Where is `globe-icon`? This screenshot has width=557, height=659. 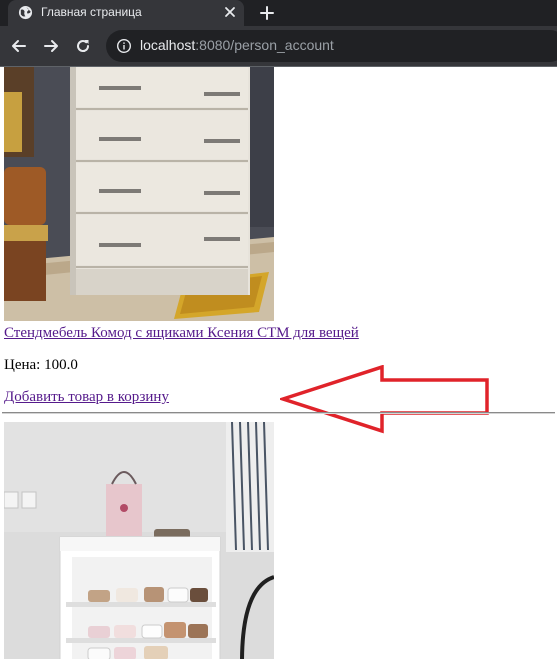
globe-icon is located at coordinates (25, 12).